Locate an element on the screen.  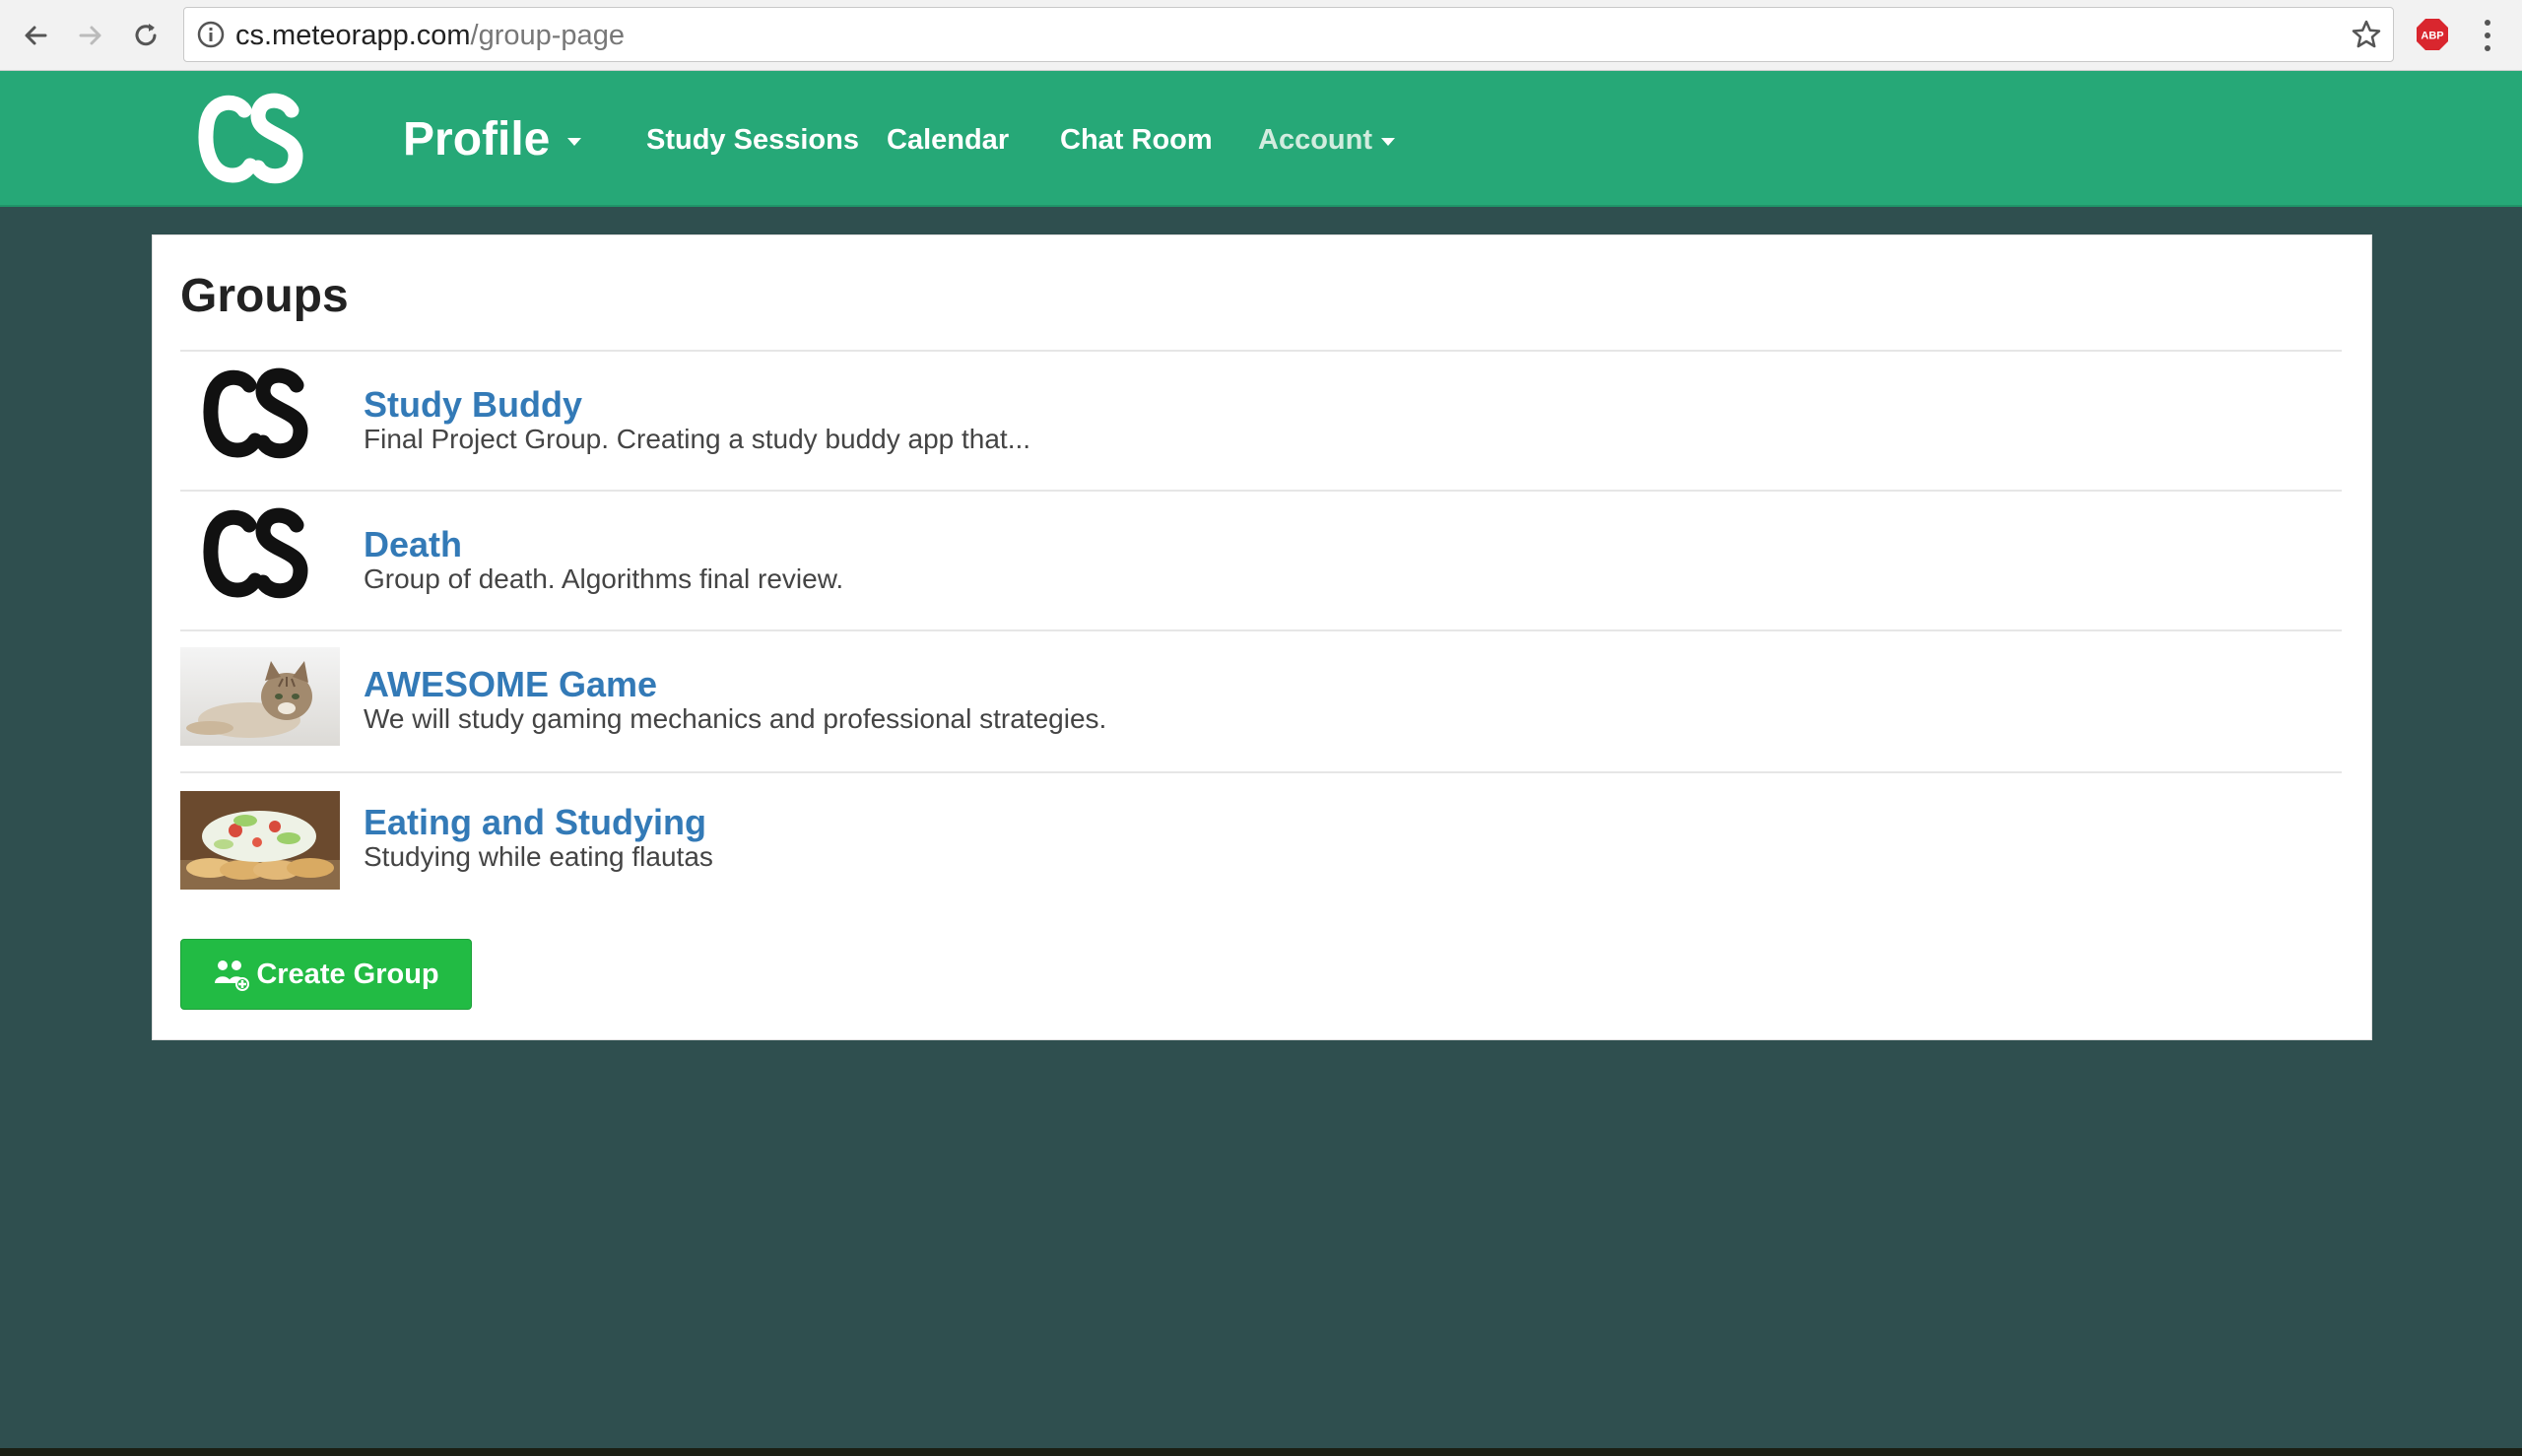
browser-toolbar: cs.meteorapp.com/group-page ABP is located at coordinates (1261, 35).